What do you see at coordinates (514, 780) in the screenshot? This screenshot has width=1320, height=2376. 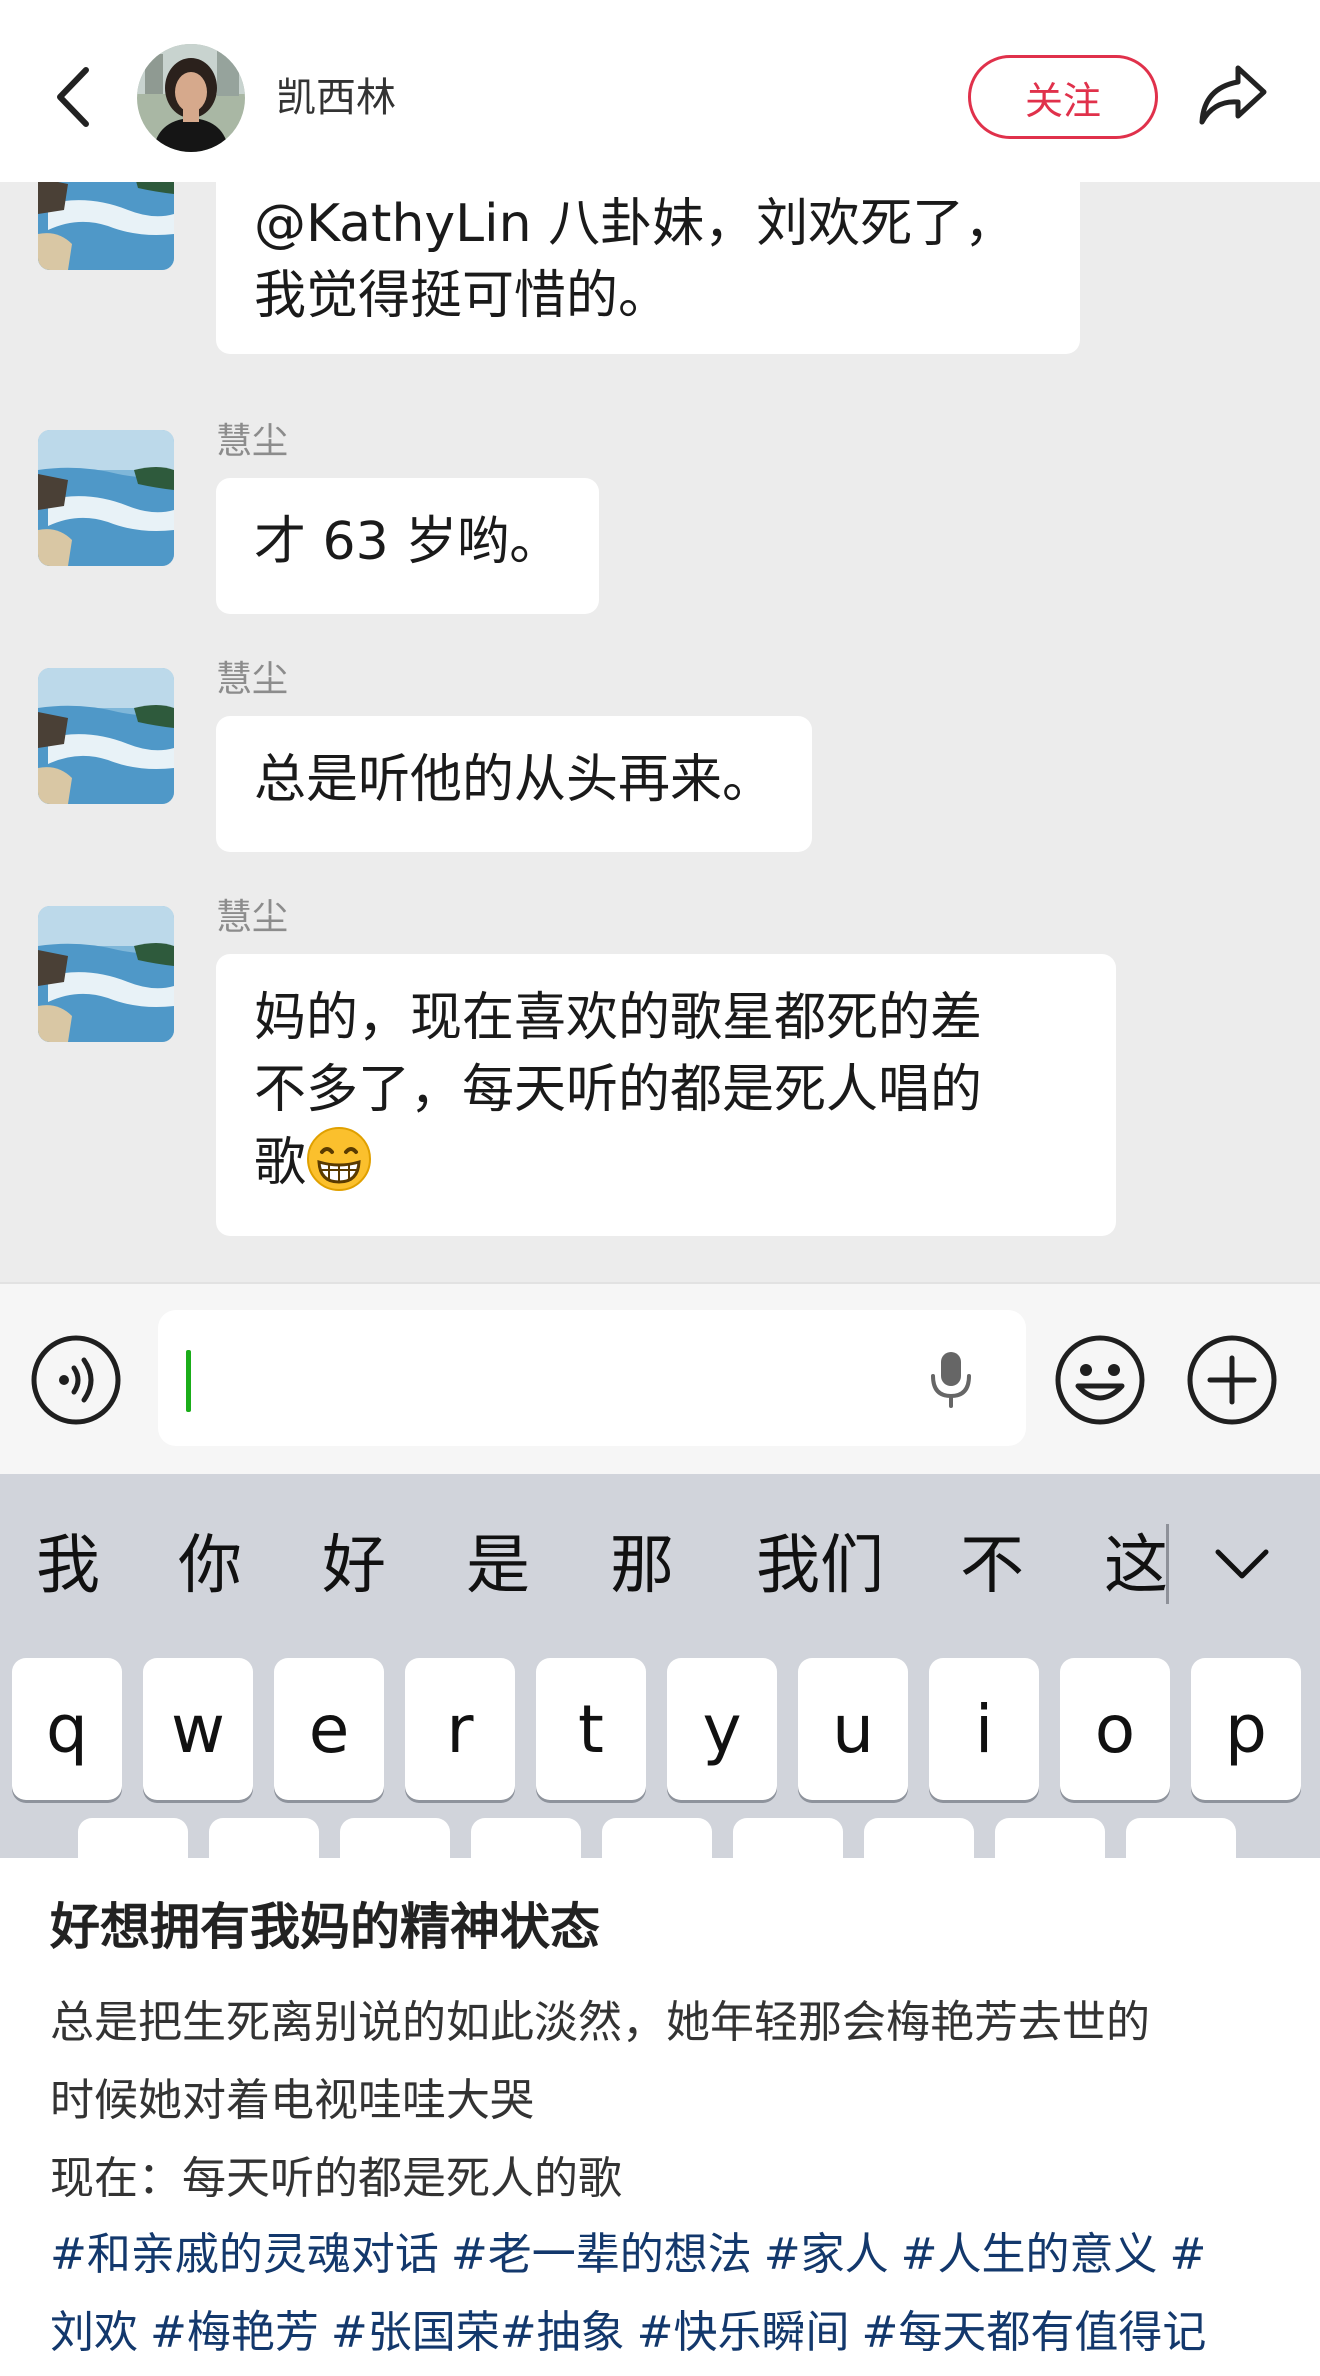 I see `message-line: 总是听他的从头再来。` at bounding box center [514, 780].